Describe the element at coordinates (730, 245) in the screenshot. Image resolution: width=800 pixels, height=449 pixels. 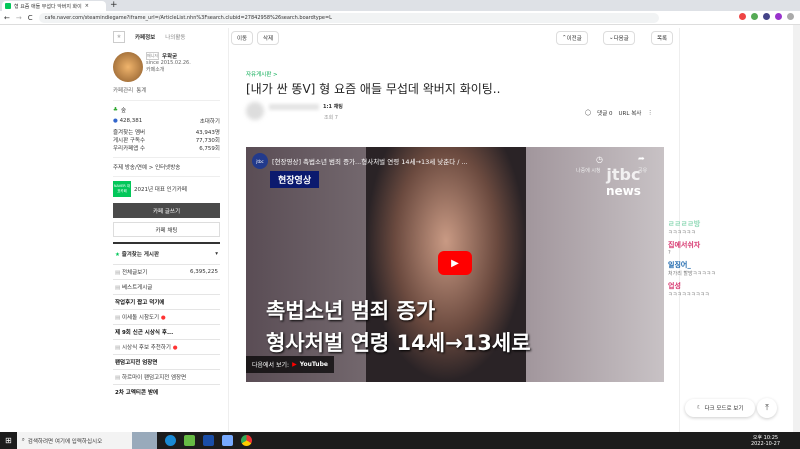
I see `chat-username: 집에서쉬자` at that location.